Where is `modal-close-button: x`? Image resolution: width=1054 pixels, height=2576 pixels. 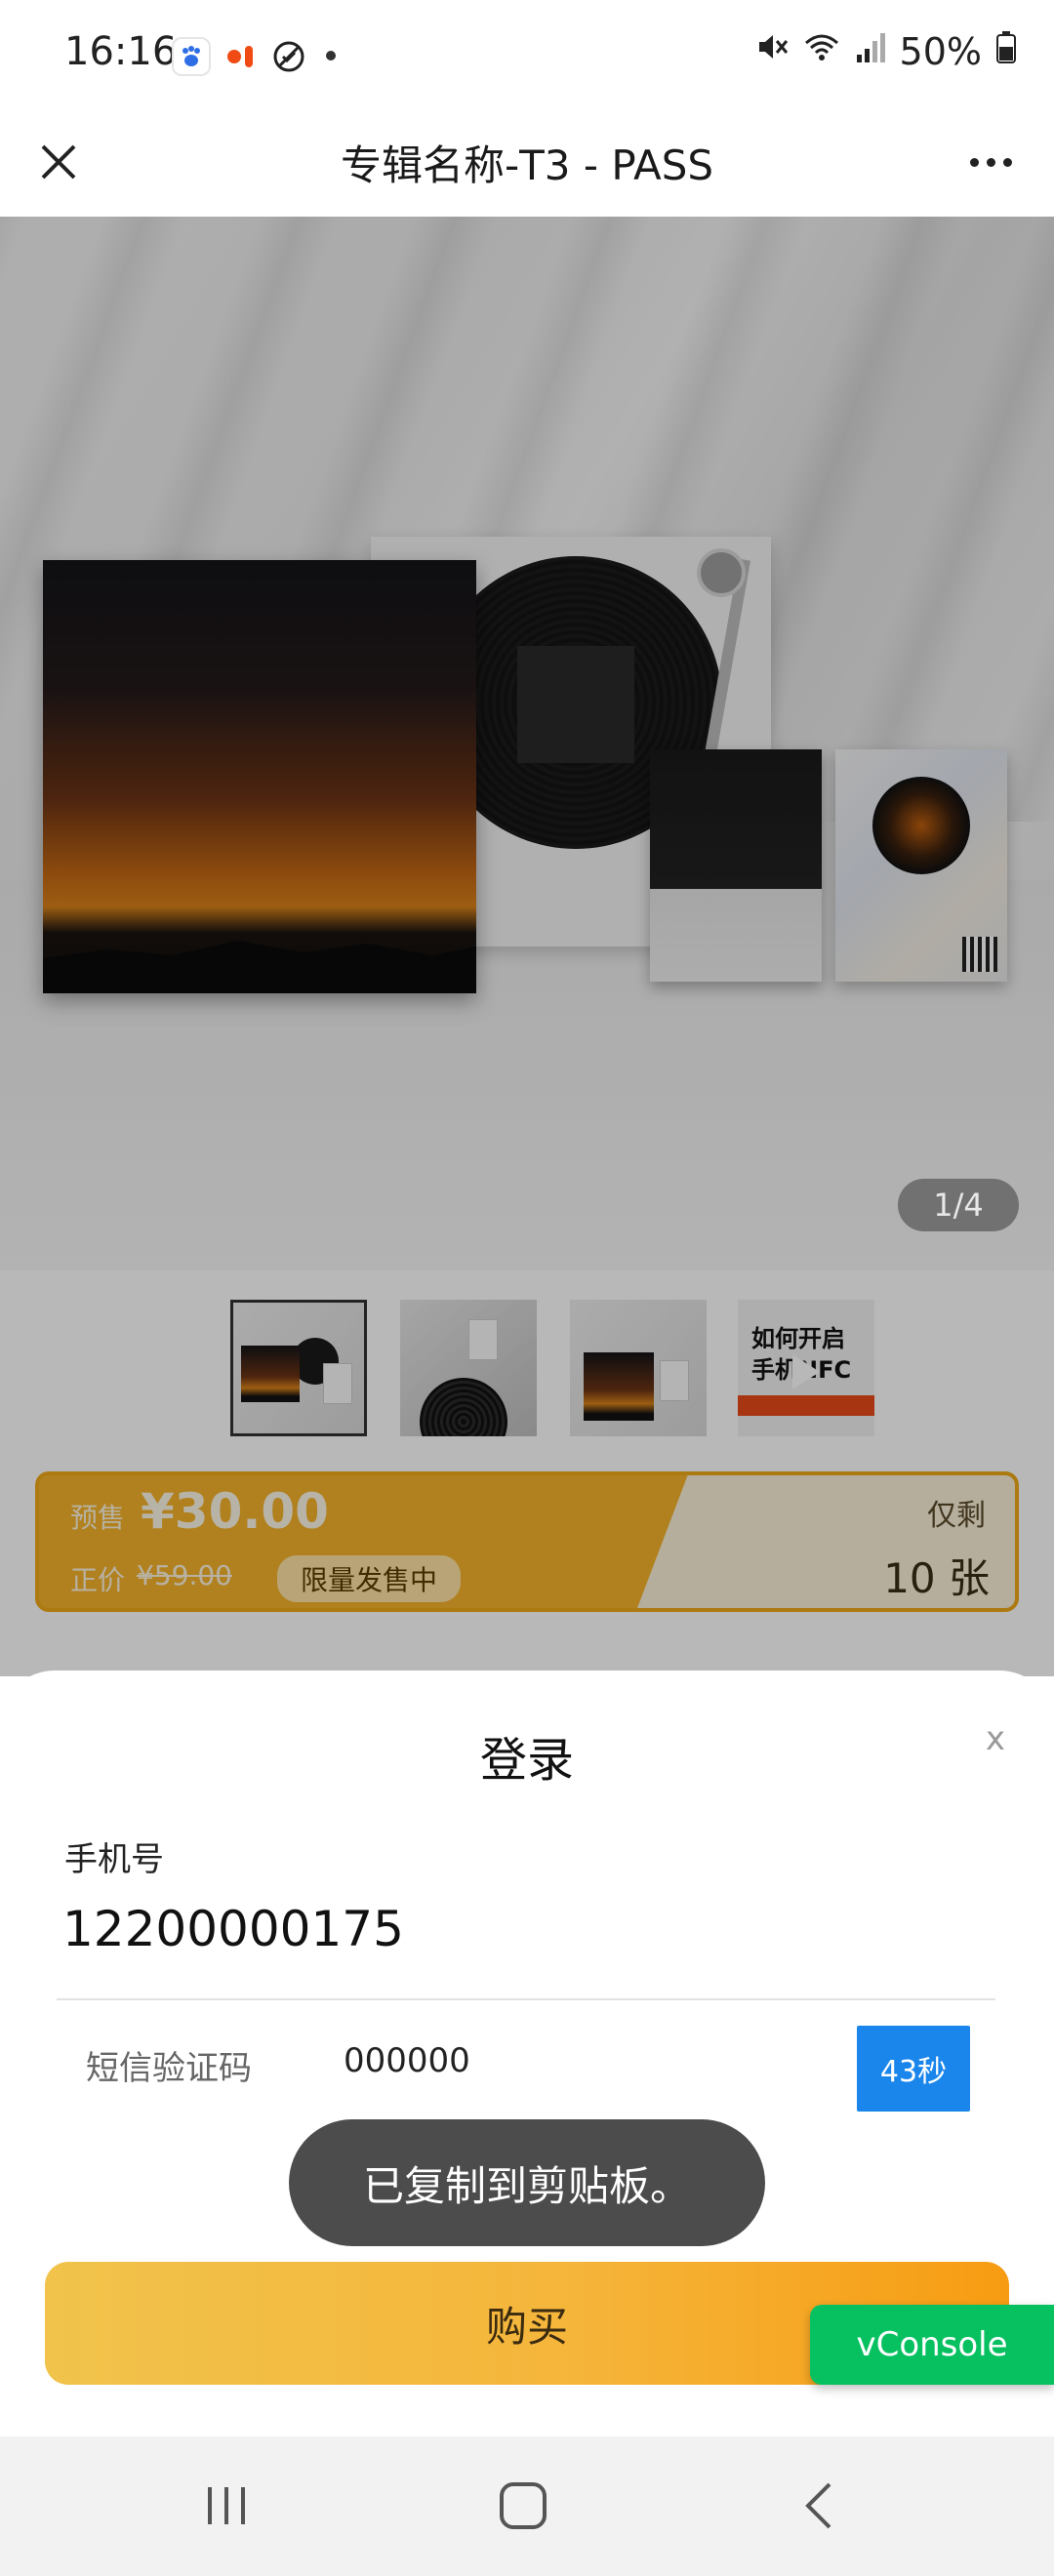 modal-close-button: x is located at coordinates (995, 1738).